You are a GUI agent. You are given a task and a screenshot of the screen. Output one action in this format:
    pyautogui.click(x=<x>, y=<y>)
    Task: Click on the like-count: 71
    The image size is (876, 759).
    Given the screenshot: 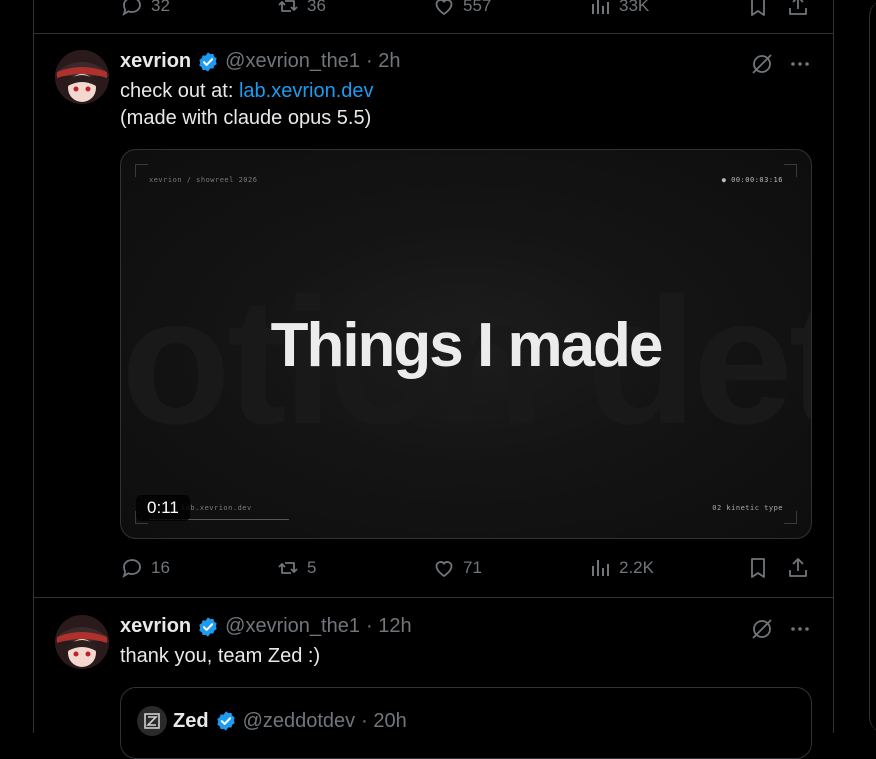 What is the action you would take?
    pyautogui.click(x=472, y=567)
    